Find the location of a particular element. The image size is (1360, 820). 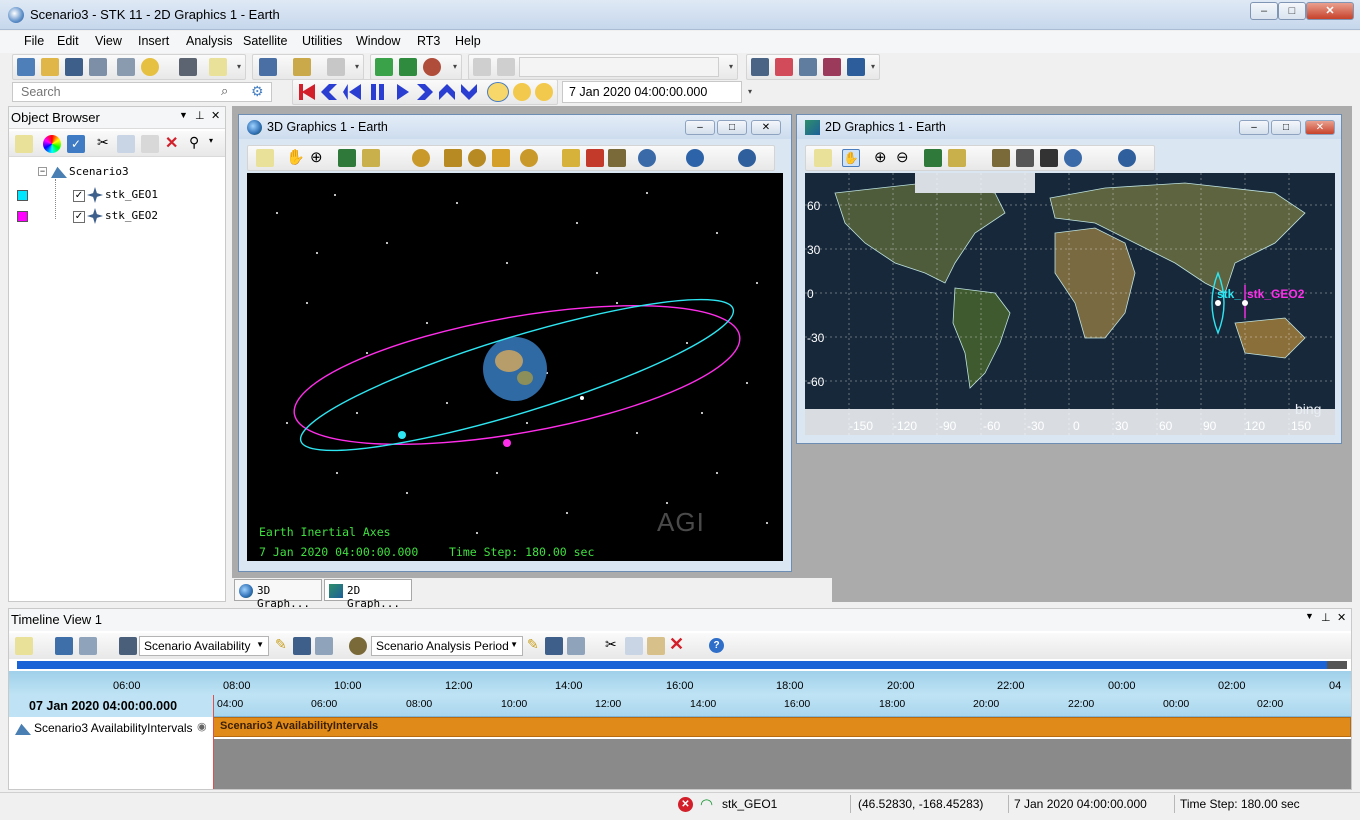

eye-icon: ◉ is located at coordinates (202, 726).